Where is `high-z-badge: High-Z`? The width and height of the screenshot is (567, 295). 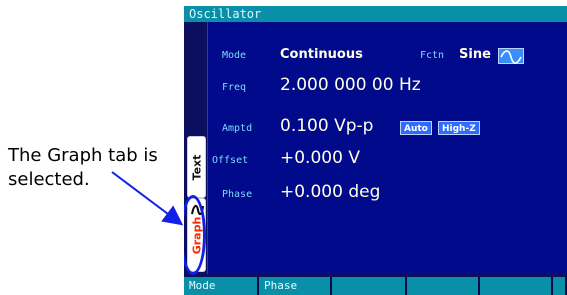 high-z-badge: High-Z is located at coordinates (459, 128).